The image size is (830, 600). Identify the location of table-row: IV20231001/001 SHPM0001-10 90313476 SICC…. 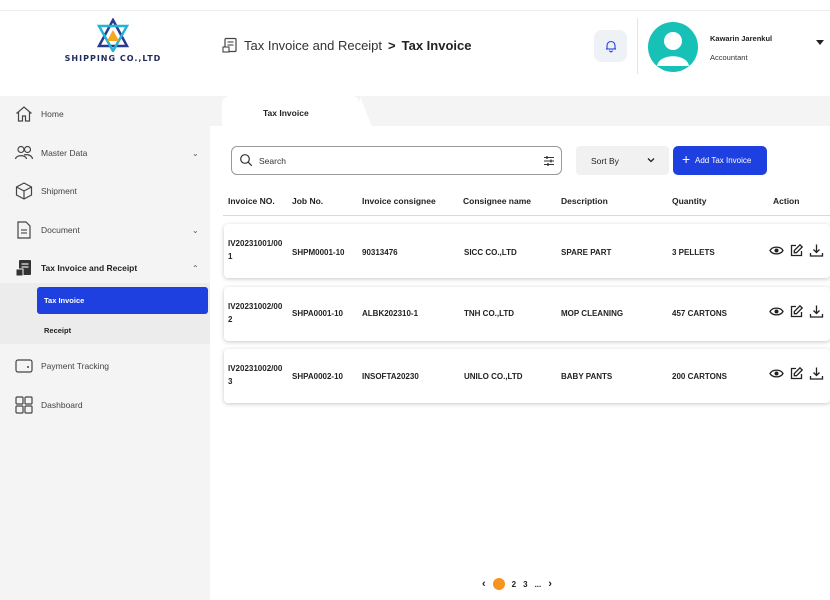
(527, 251).